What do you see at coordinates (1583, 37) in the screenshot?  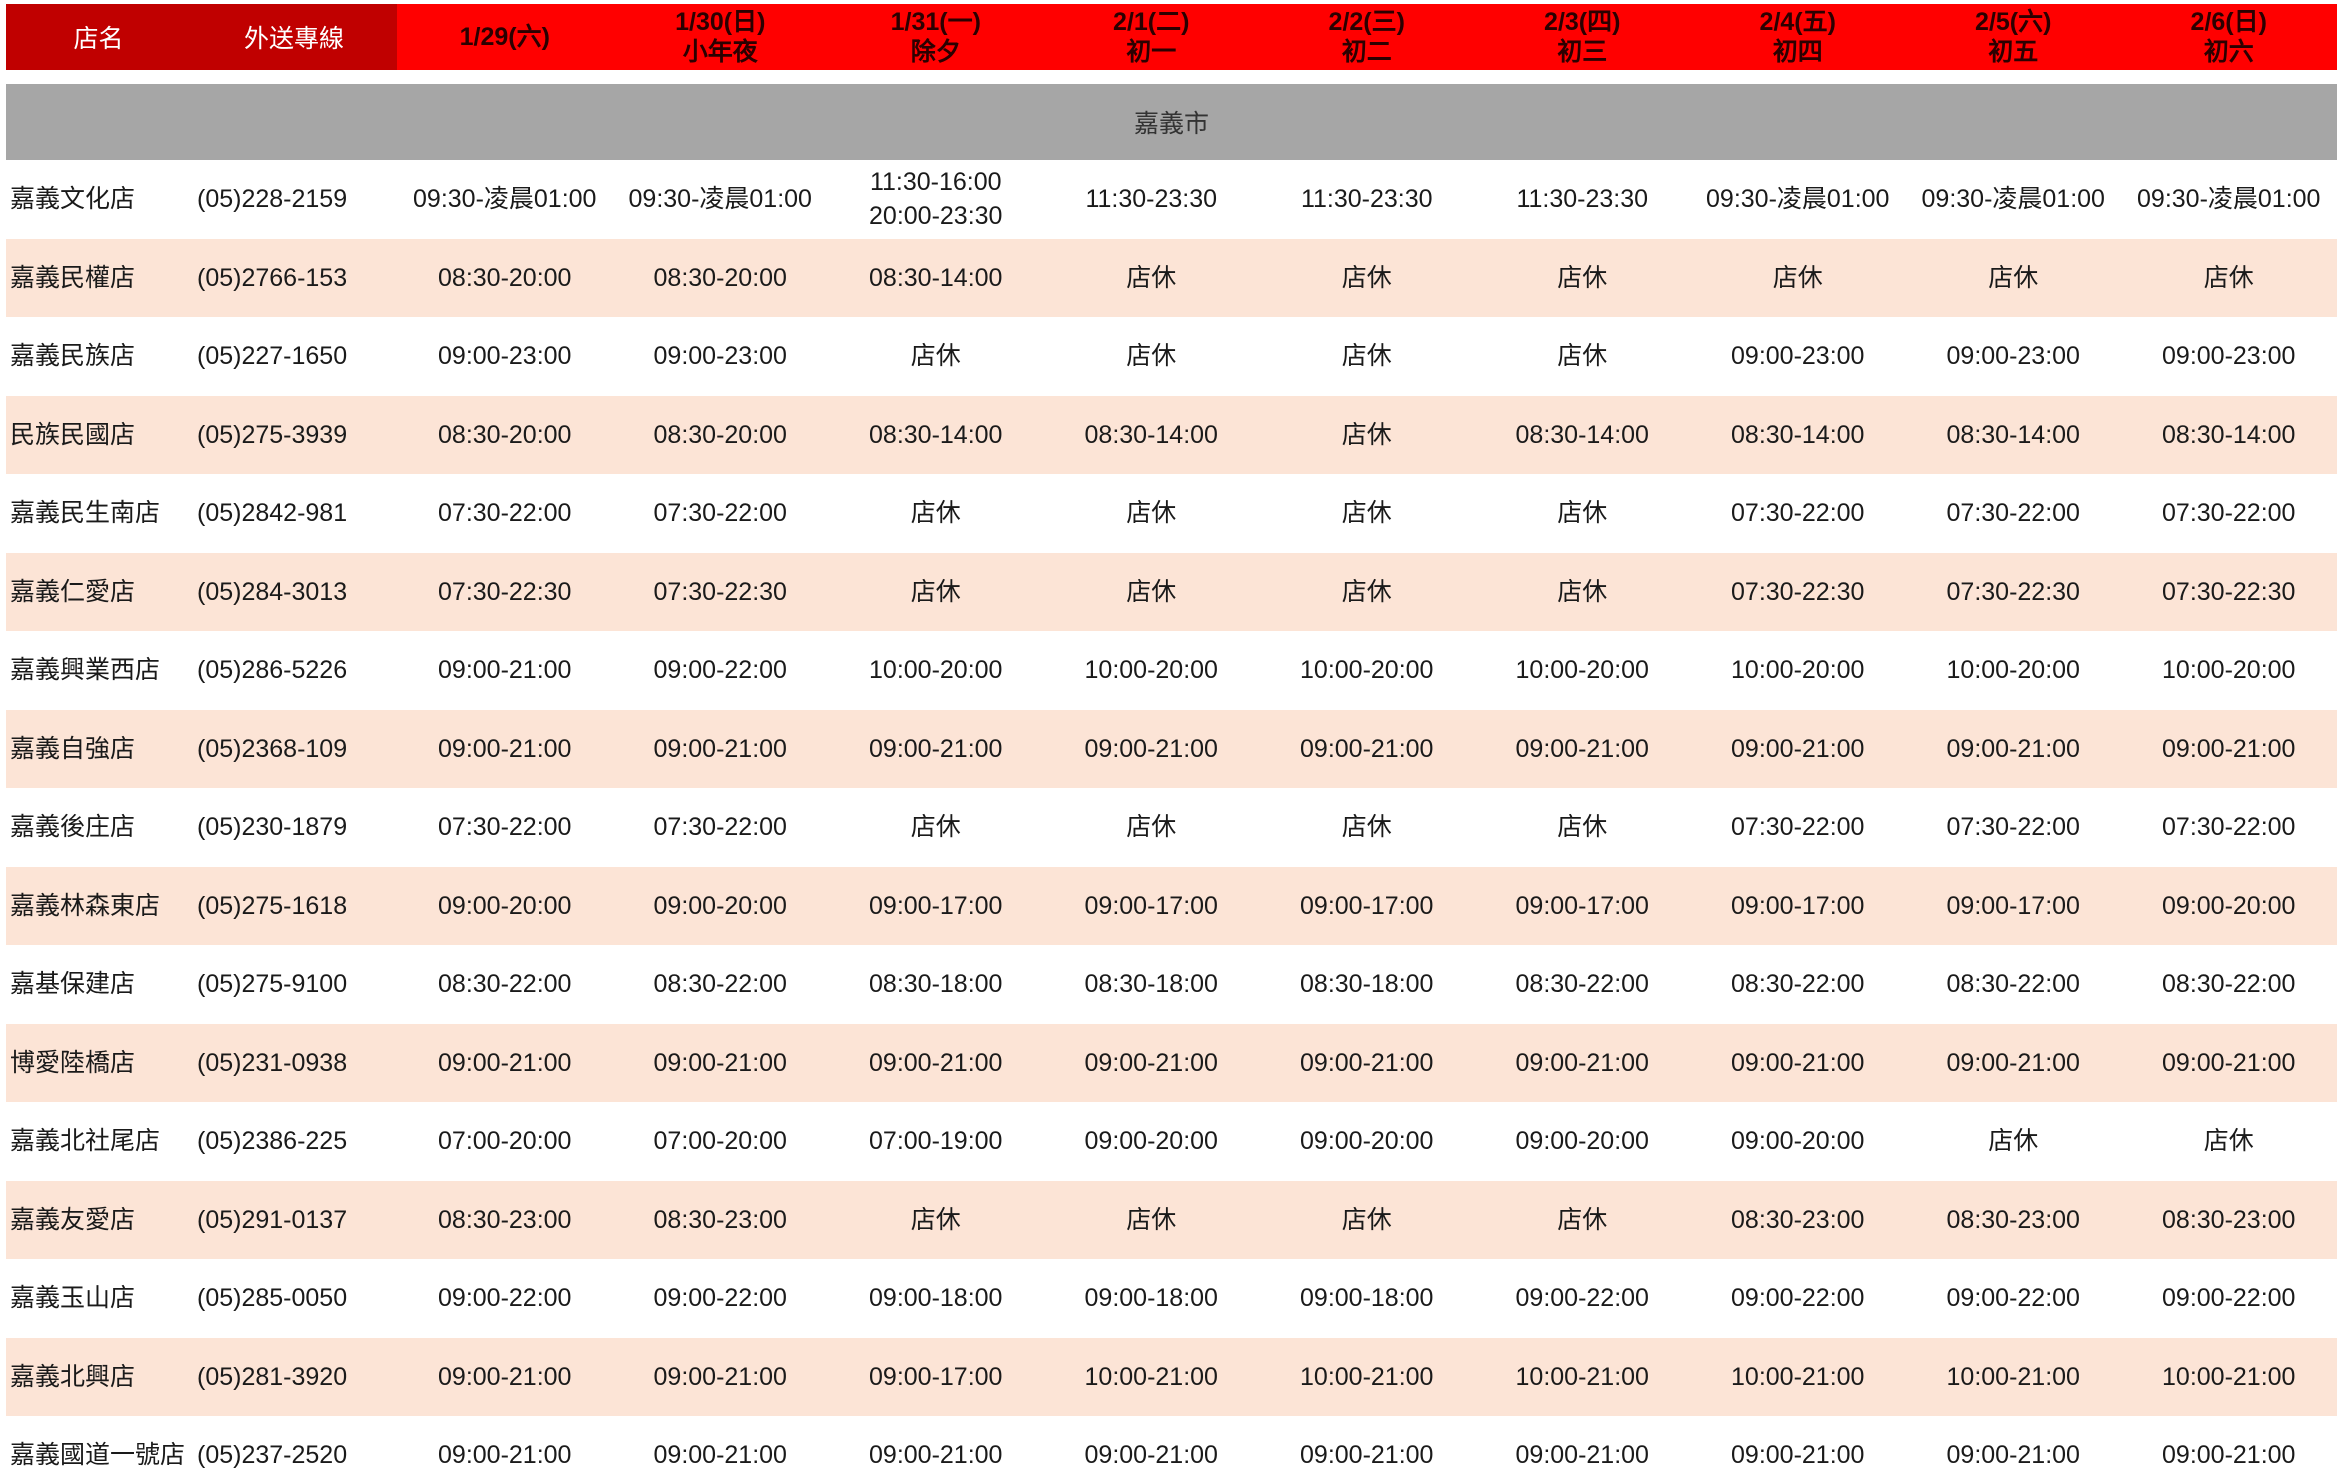 I see `day-header: 2/3(四) 初三` at bounding box center [1583, 37].